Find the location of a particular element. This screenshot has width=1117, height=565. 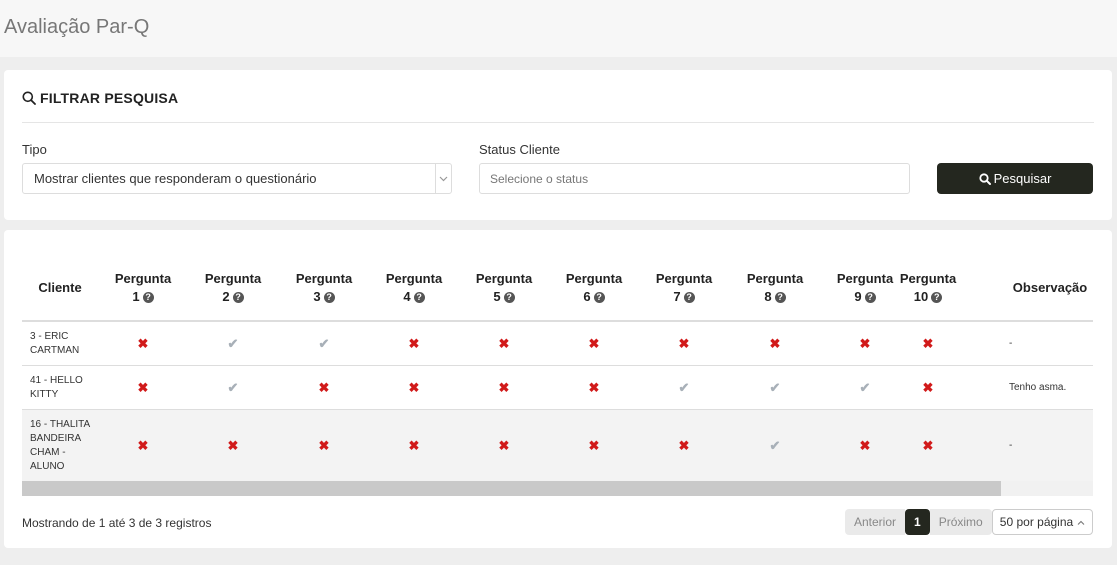

question-number-line: 2? is located at coordinates (233, 297).